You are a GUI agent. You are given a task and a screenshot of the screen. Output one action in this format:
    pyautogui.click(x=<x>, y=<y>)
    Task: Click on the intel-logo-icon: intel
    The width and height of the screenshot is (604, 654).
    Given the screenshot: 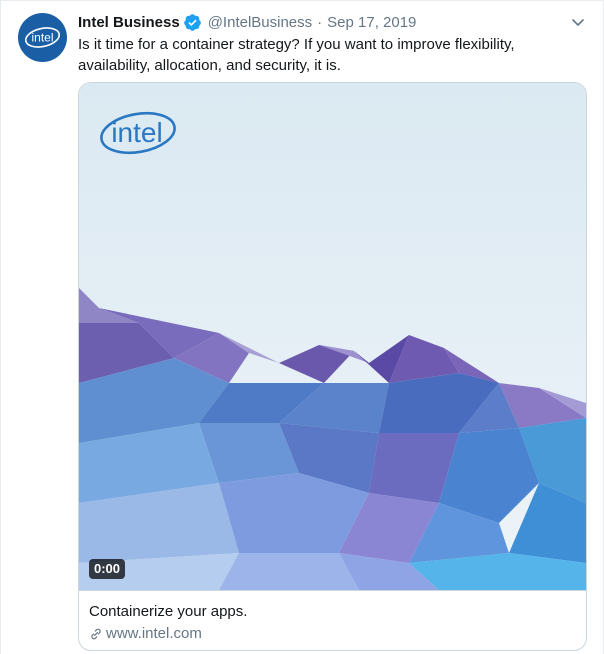 What is the action you would take?
    pyautogui.click(x=42, y=37)
    